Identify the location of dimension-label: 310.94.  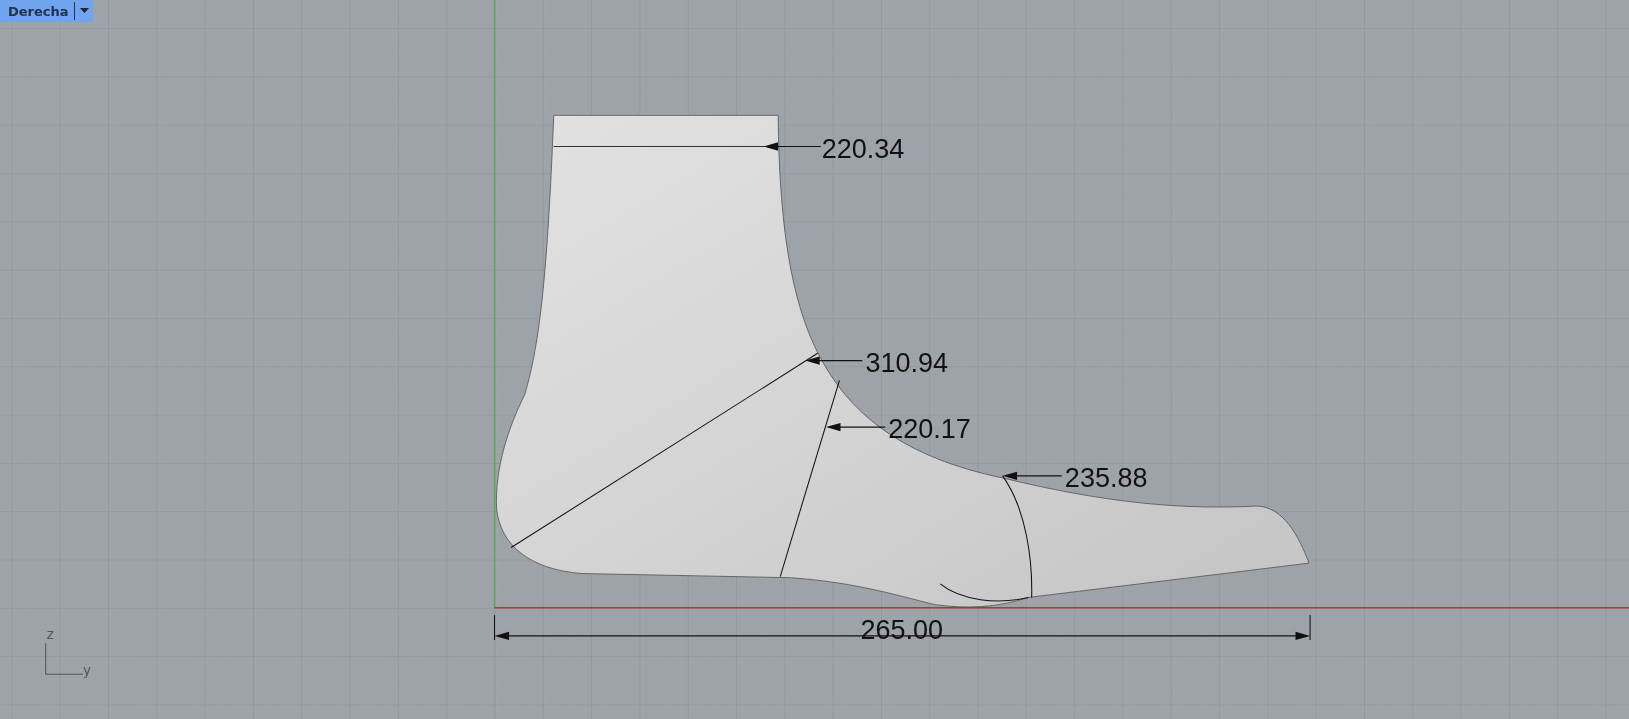
(906, 362).